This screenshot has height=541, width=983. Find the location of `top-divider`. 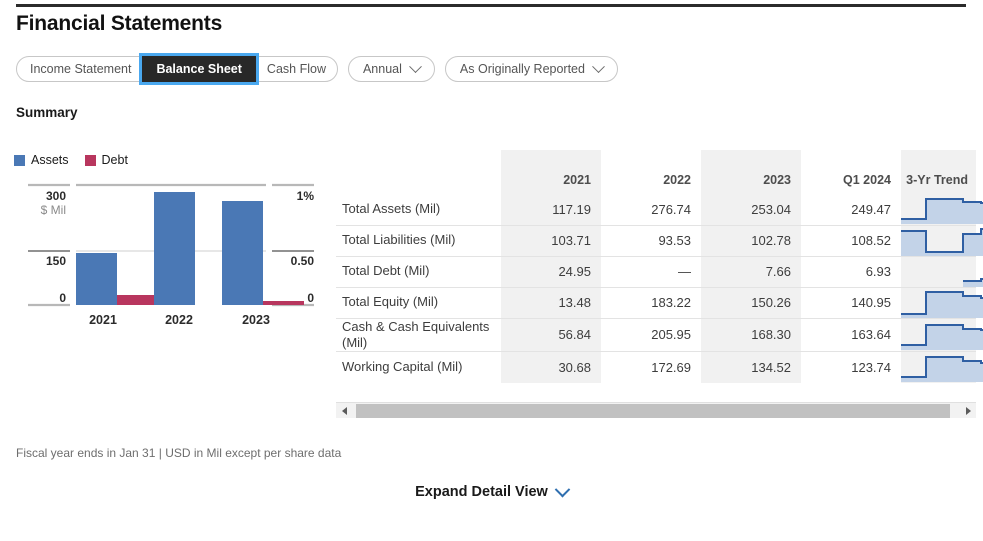

top-divider is located at coordinates (491, 5).